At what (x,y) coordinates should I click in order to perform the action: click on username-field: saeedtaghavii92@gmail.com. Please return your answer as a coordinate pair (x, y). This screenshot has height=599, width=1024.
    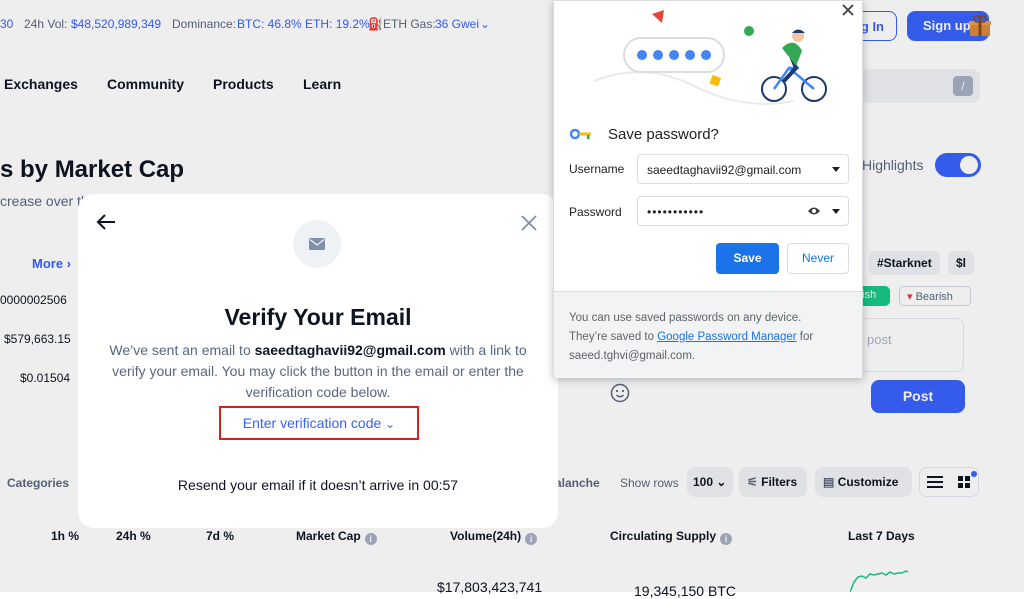
    Looking at the image, I should click on (743, 169).